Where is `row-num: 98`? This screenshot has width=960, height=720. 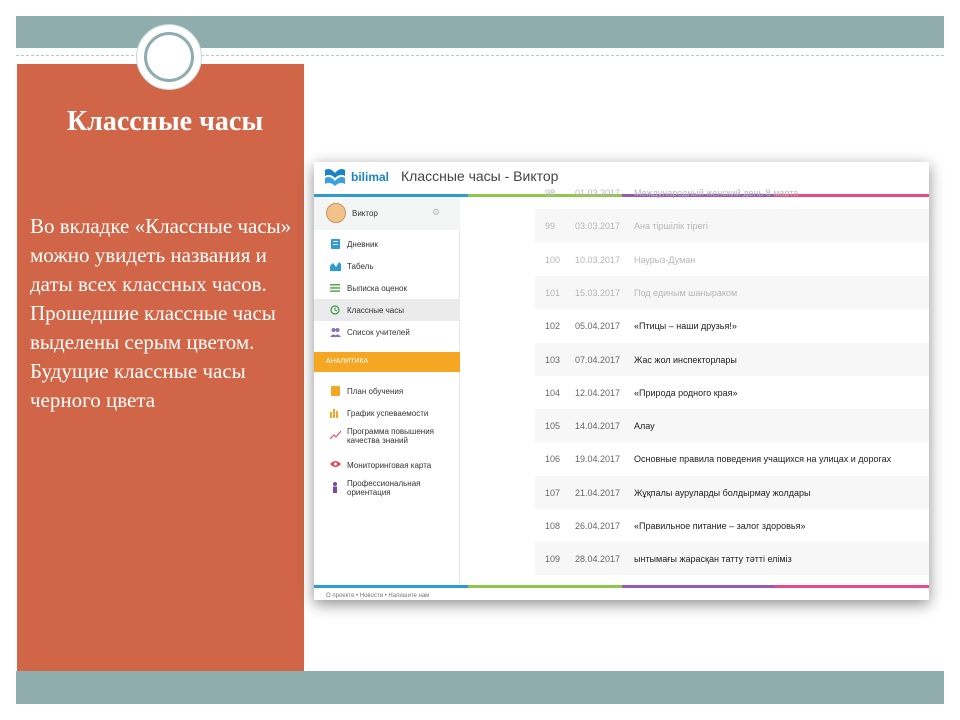
row-num: 98 is located at coordinates (550, 193).